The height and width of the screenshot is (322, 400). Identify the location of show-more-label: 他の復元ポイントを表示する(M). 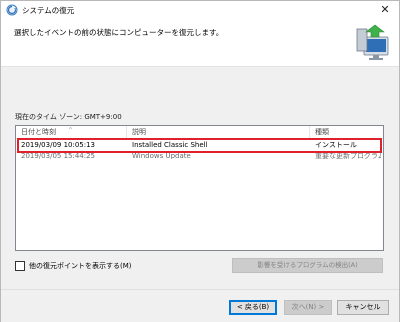
(80, 266).